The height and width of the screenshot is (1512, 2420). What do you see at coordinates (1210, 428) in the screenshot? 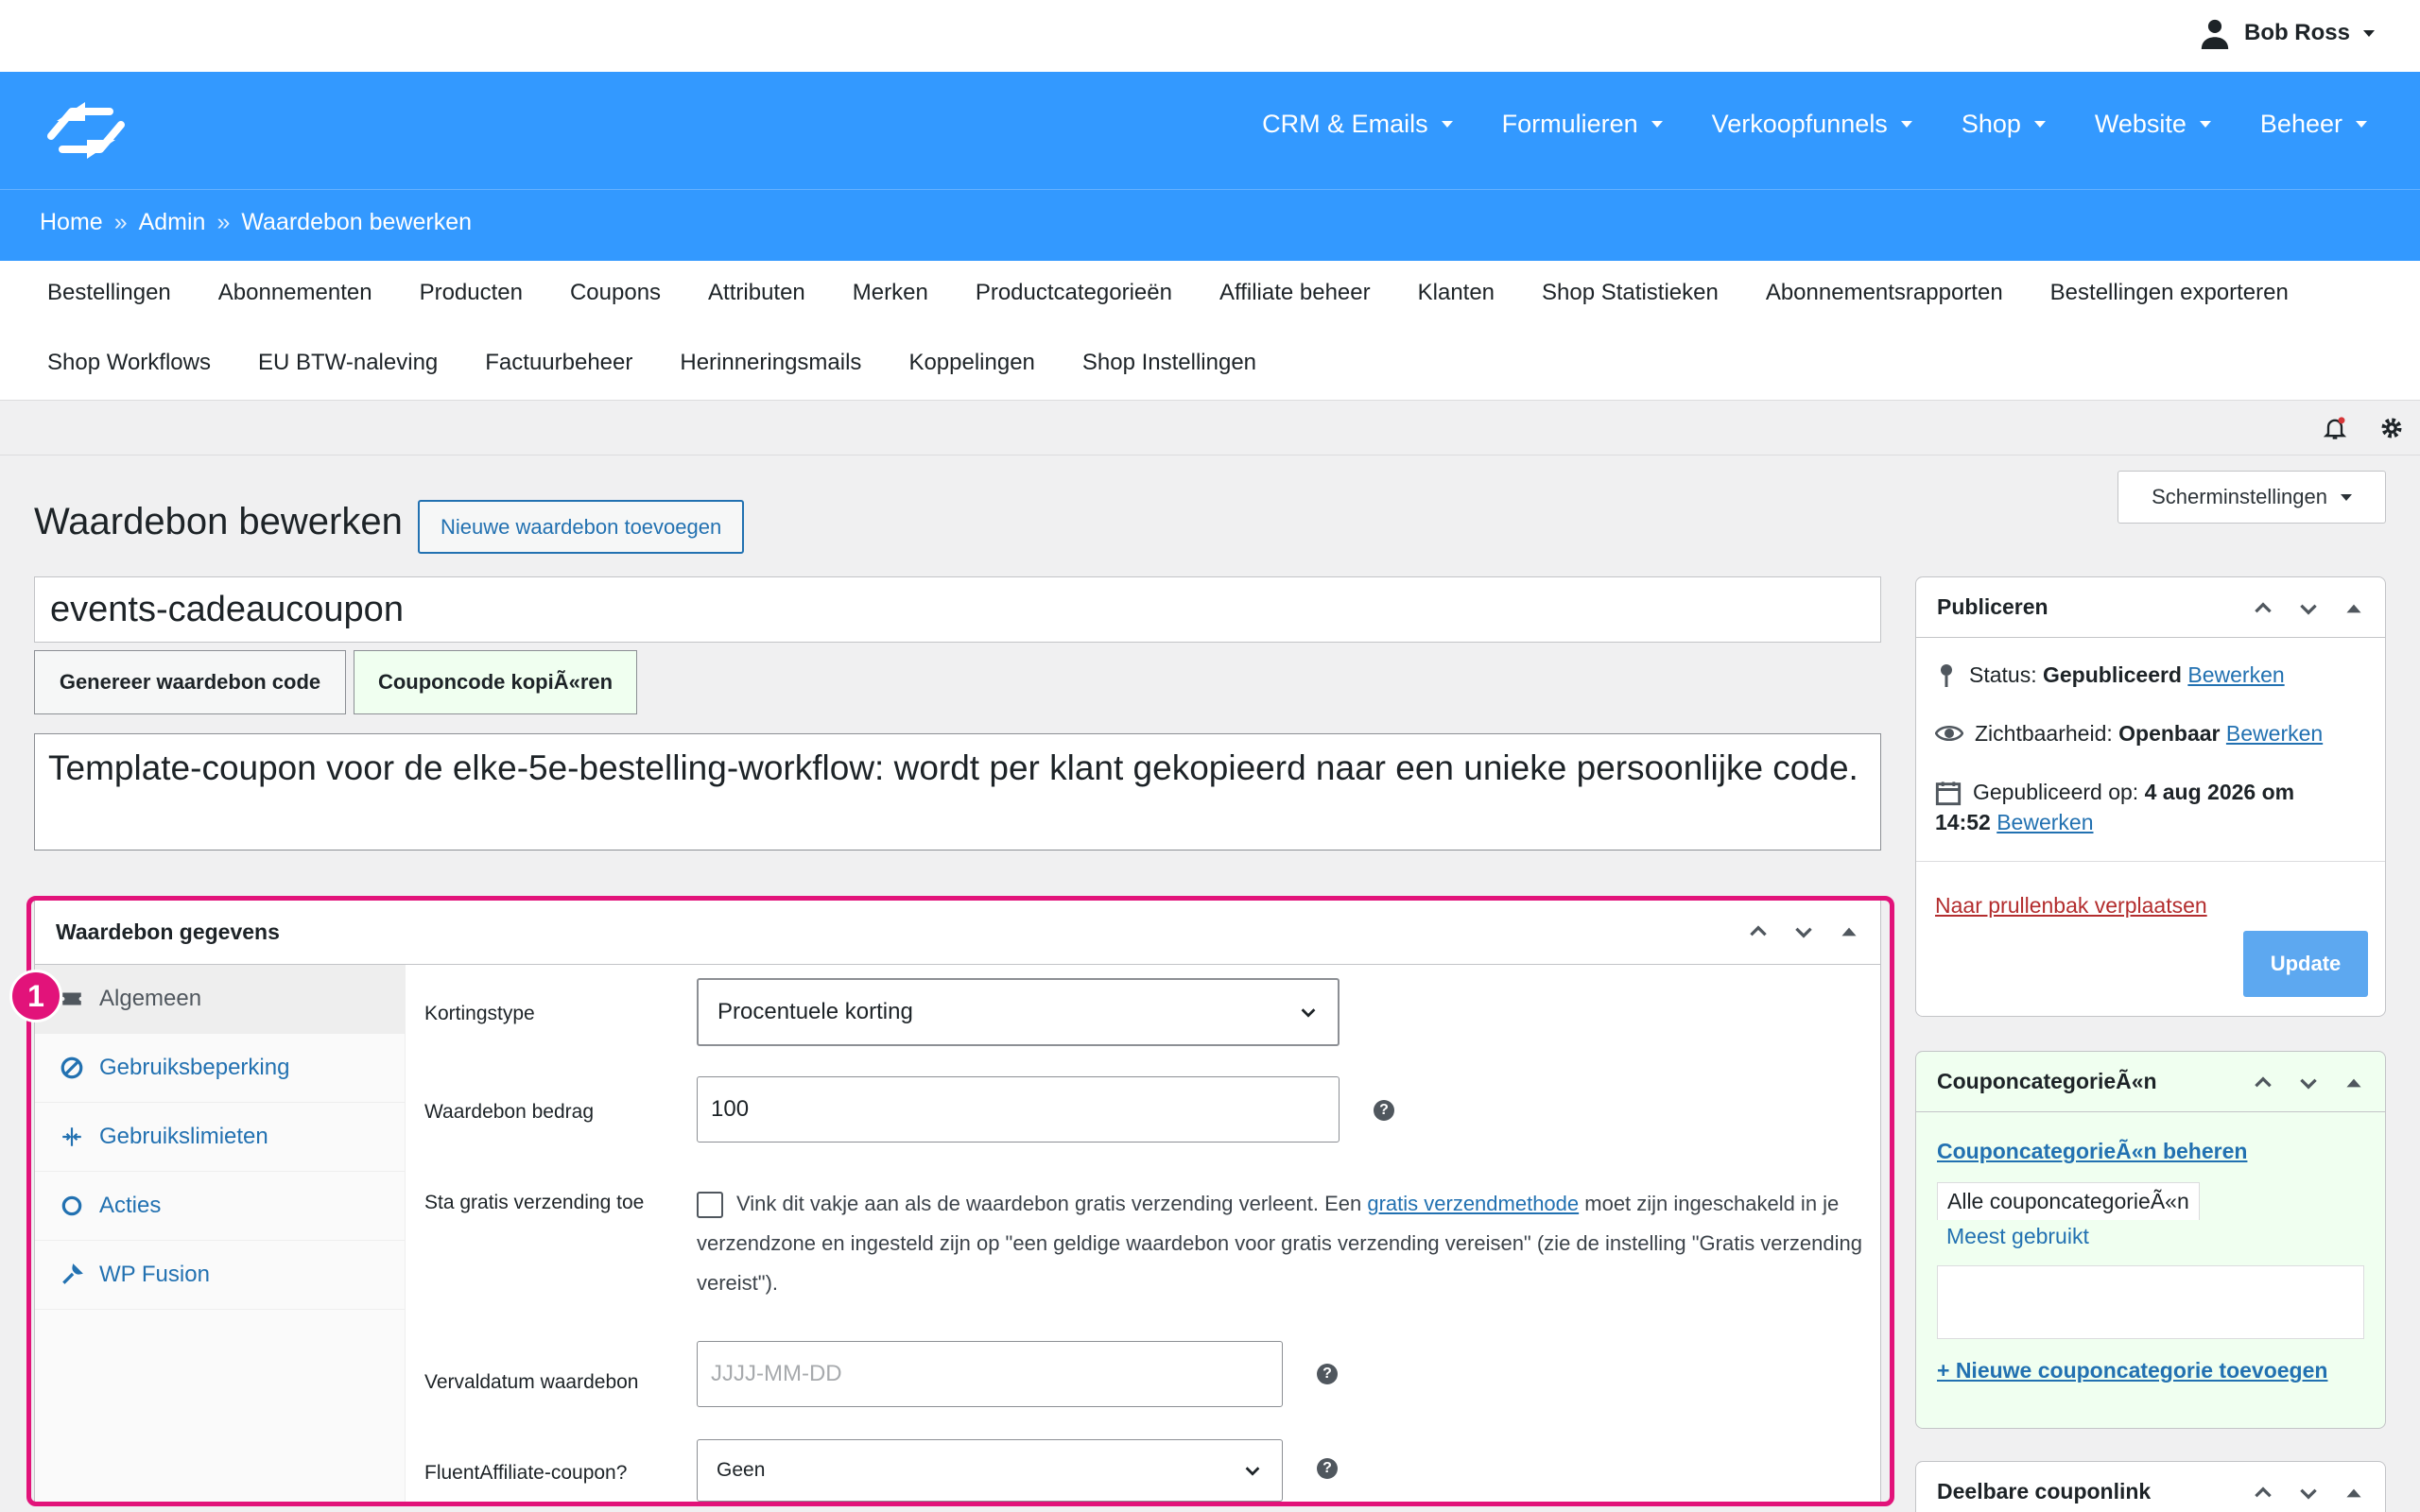
I see `admin-toolbar` at bounding box center [1210, 428].